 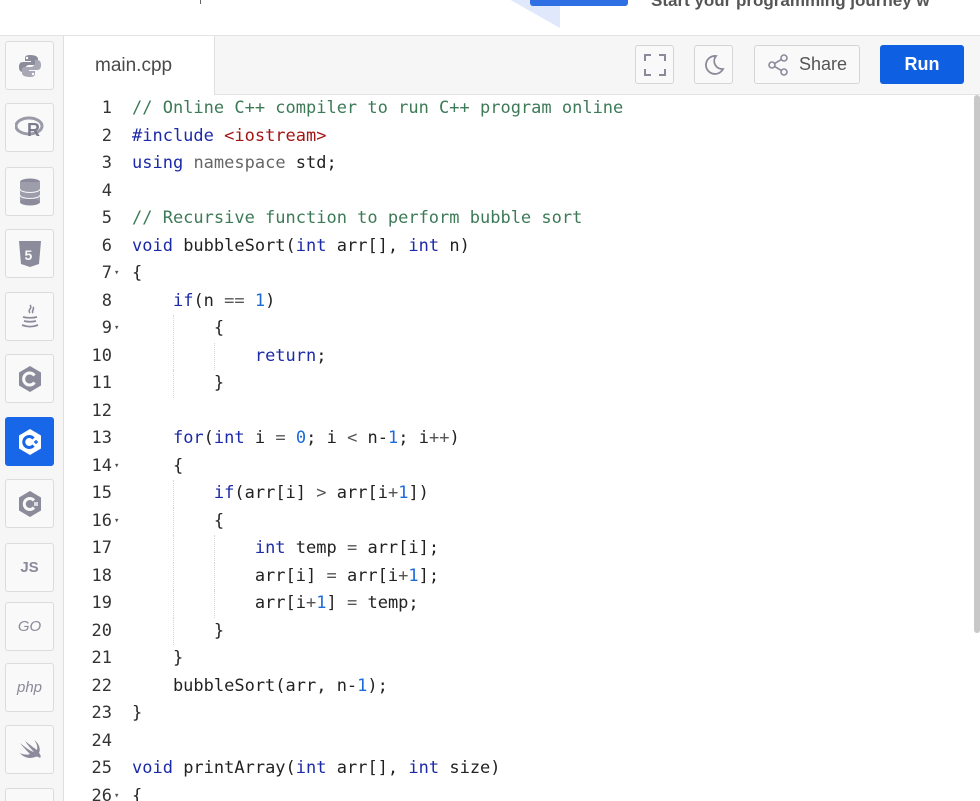 I want to click on csharp-icon, so click(x=29, y=503).